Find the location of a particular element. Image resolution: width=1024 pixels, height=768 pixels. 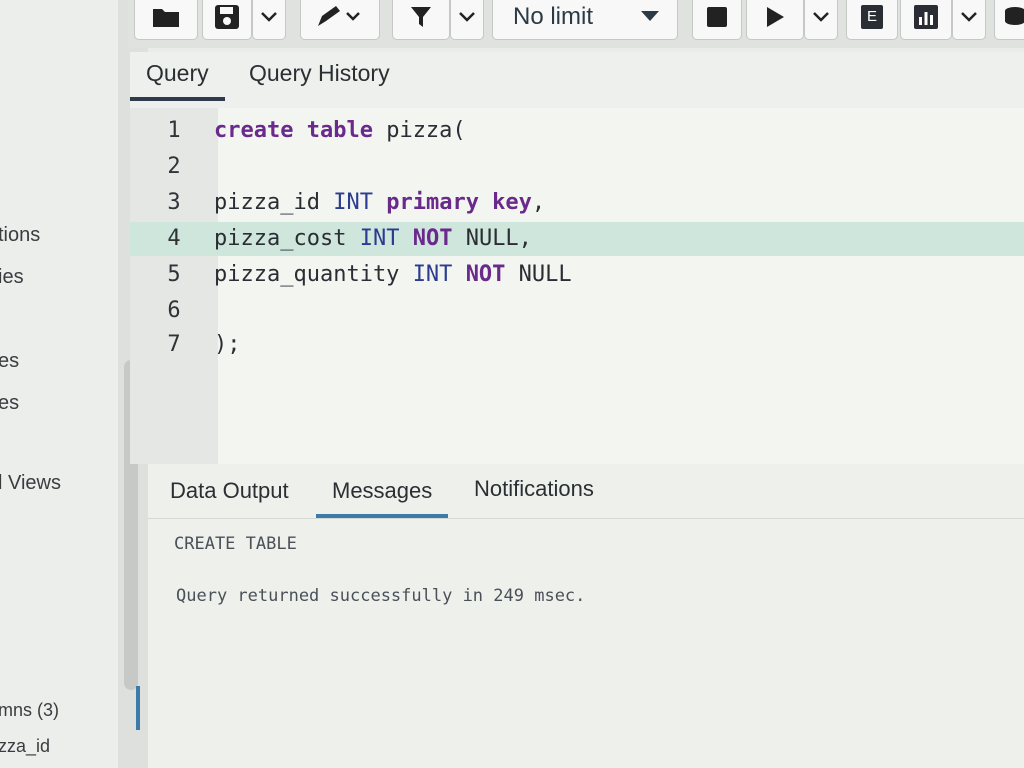

query-toolbar: No limit E is located at coordinates (576, 24).